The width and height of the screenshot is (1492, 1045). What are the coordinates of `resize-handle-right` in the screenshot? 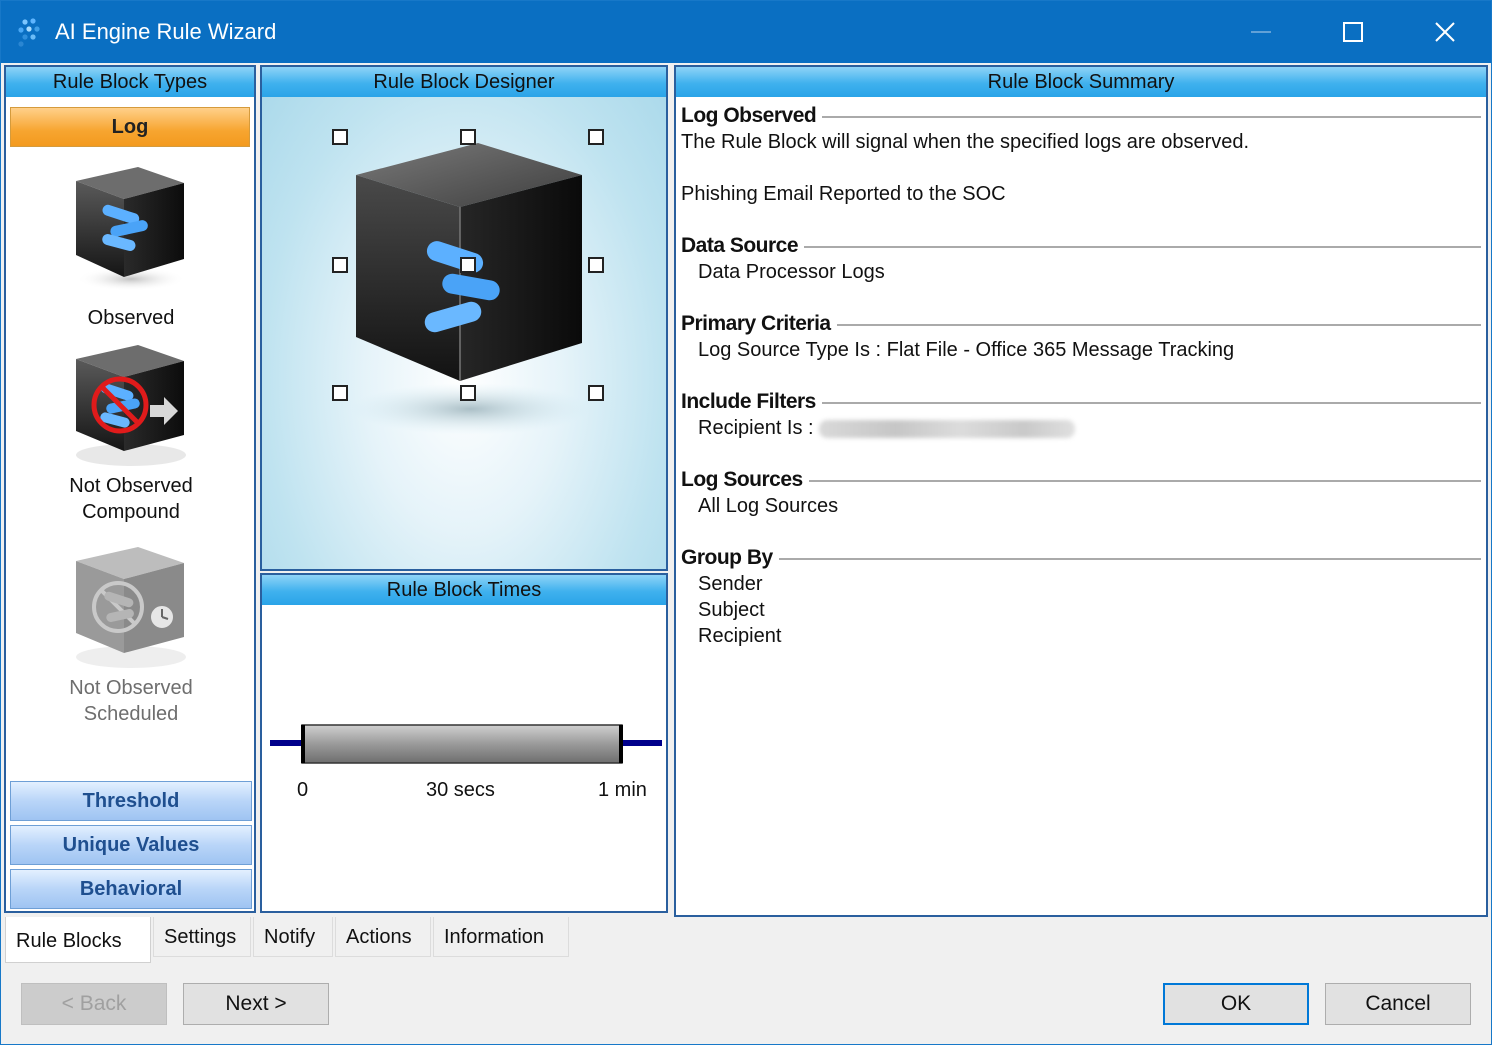 It's located at (596, 265).